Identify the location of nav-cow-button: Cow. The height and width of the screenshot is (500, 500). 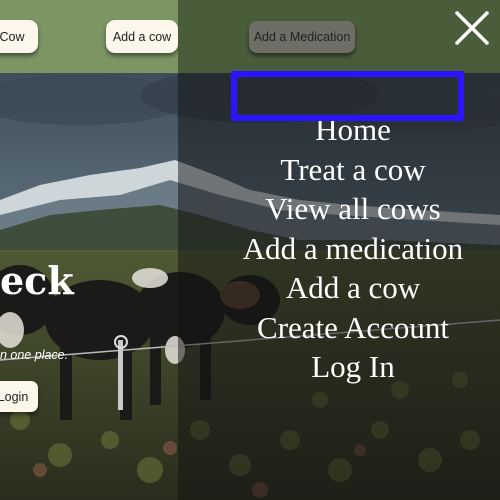
(19, 36).